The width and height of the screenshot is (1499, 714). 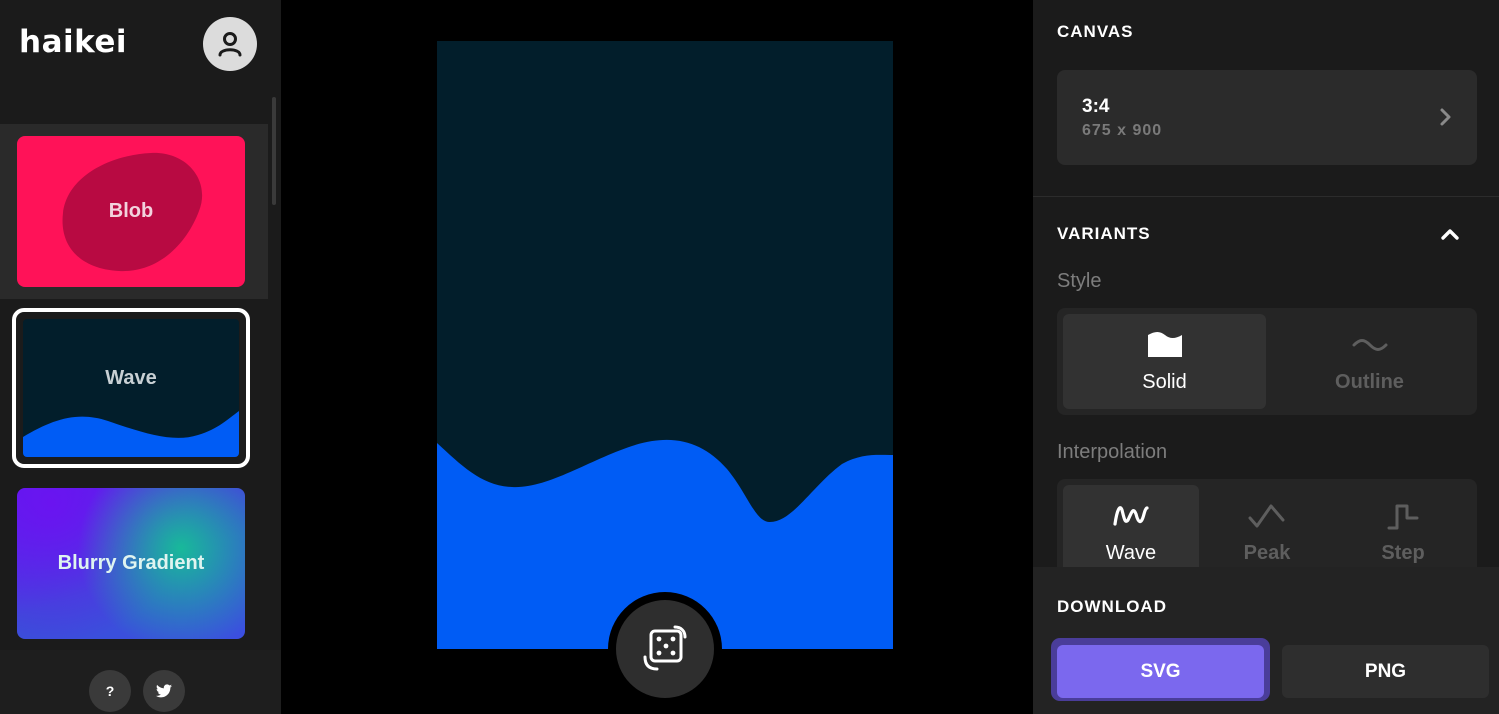 I want to click on style-option-label: Solid, so click(x=1164, y=382).